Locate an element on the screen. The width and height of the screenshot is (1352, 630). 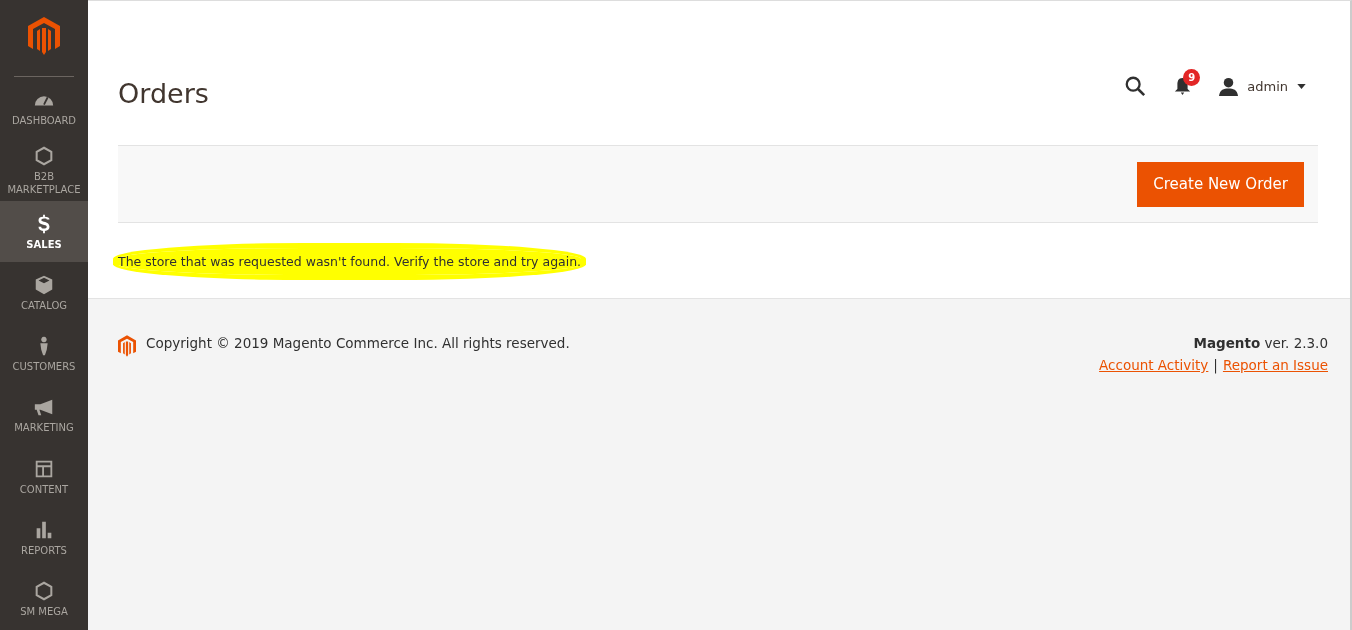
nav-item: CATALOG is located at coordinates (44, 293).